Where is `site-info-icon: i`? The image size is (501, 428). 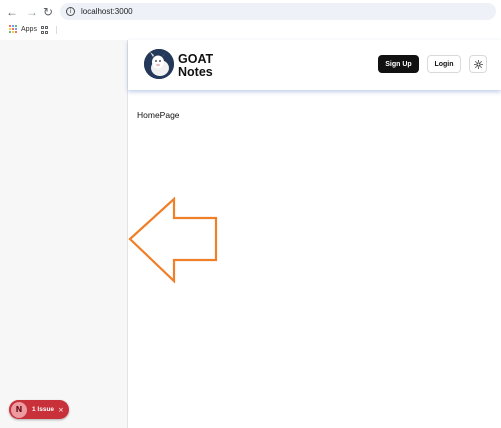
site-info-icon: i is located at coordinates (70, 11).